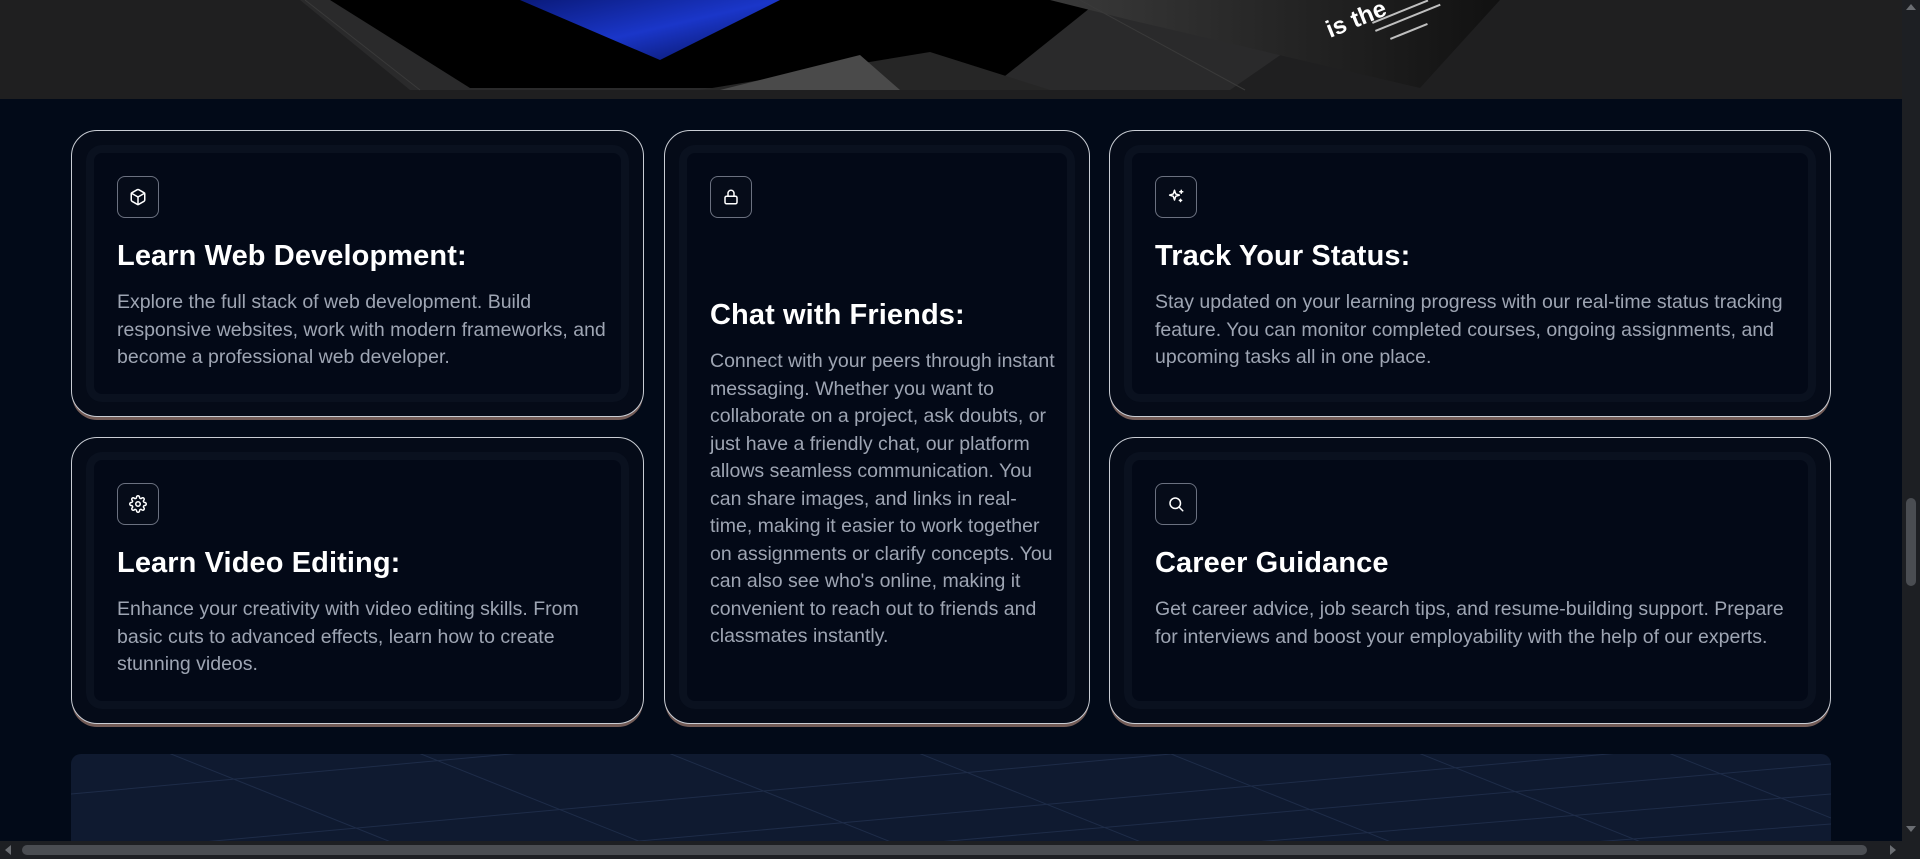 This screenshot has height=859, width=1920. I want to click on search-icon, so click(1176, 504).